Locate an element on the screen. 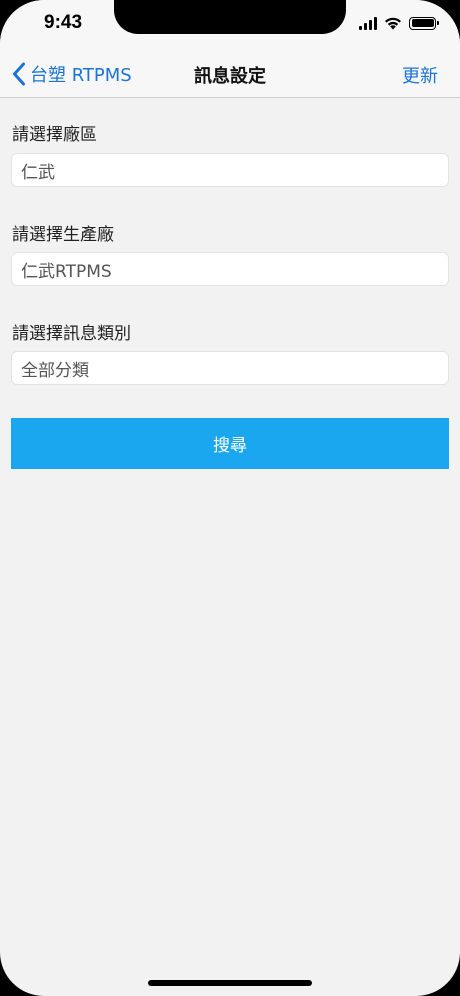 Image resolution: width=460 pixels, height=996 pixels. message-category-label: 請選擇訊息類別 is located at coordinates (71, 334).